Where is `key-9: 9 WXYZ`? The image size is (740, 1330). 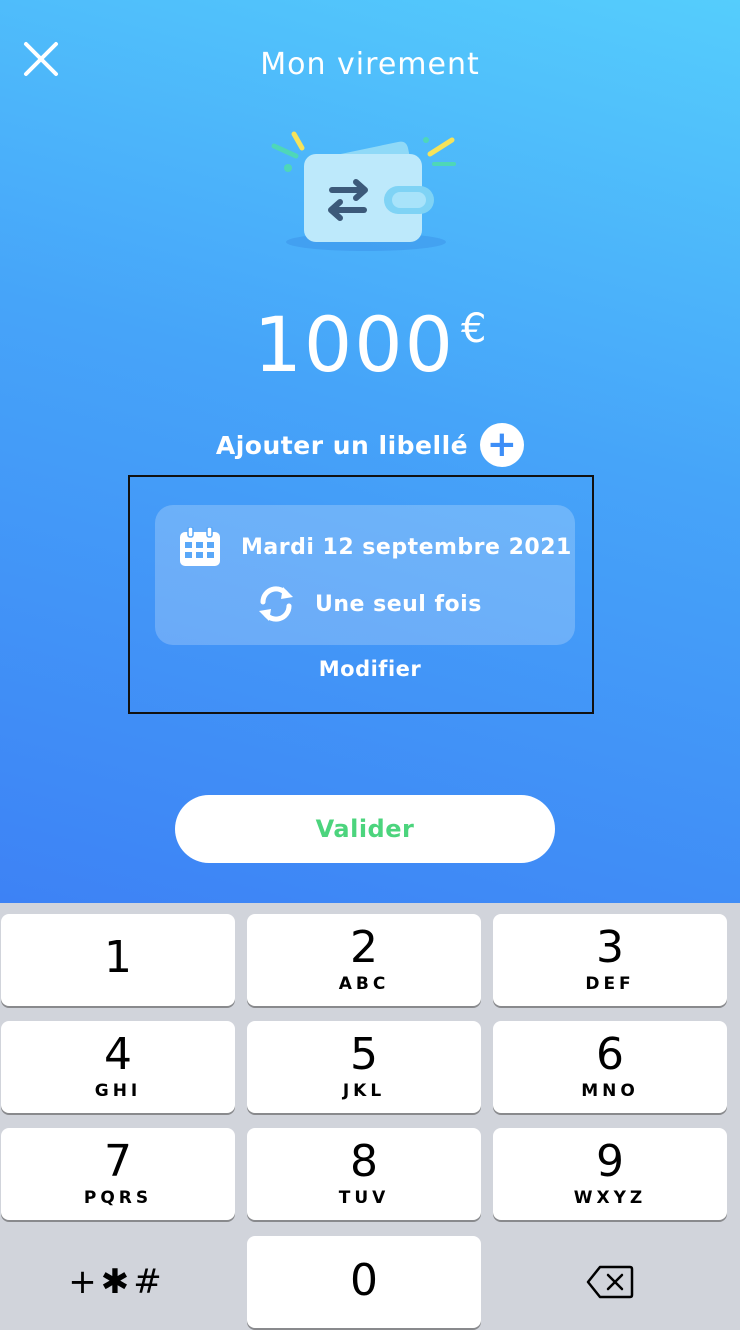 key-9: 9 WXYZ is located at coordinates (610, 1174).